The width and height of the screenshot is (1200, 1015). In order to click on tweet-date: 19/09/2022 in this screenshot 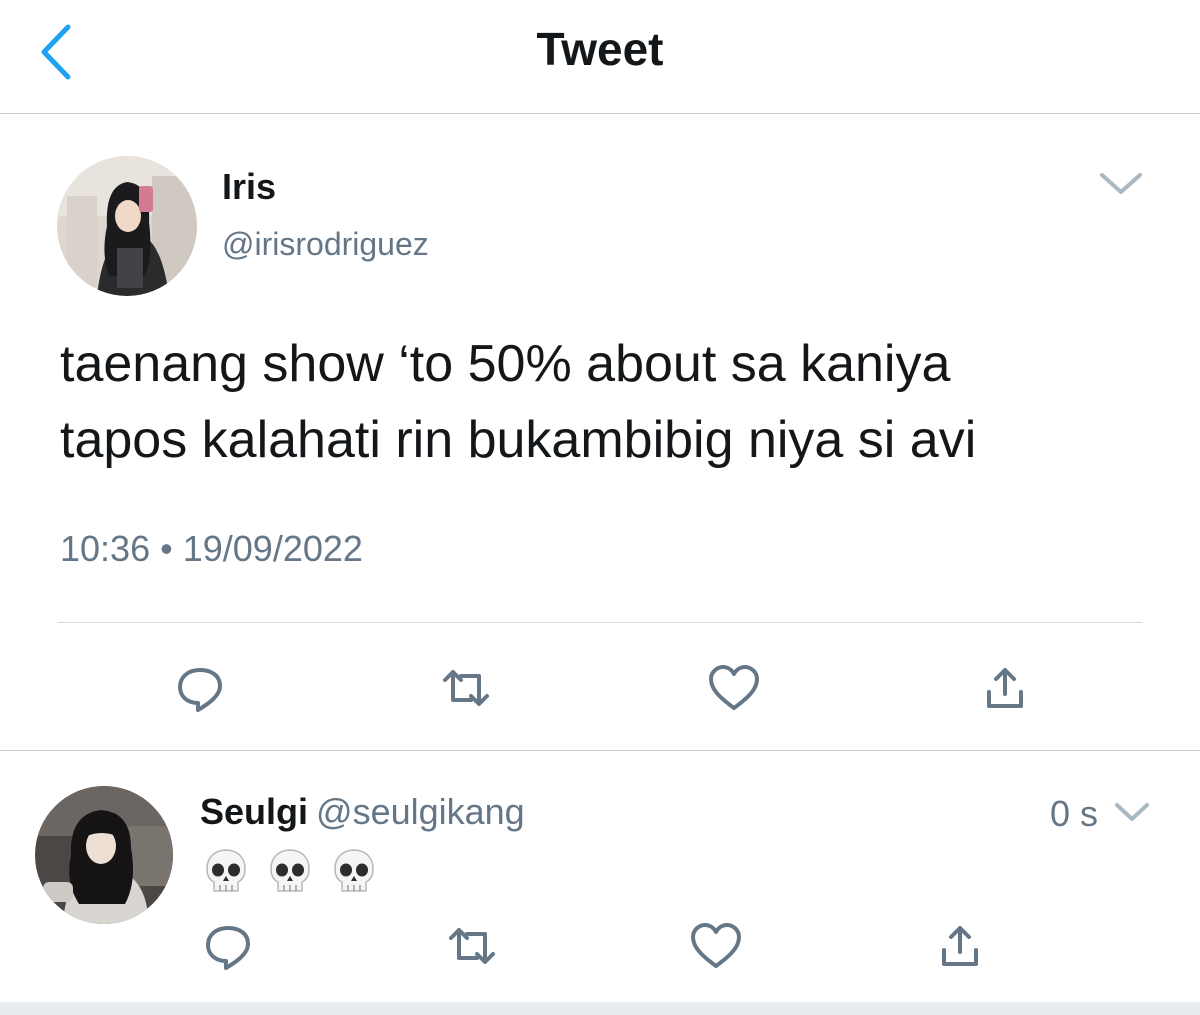, I will do `click(272, 548)`.